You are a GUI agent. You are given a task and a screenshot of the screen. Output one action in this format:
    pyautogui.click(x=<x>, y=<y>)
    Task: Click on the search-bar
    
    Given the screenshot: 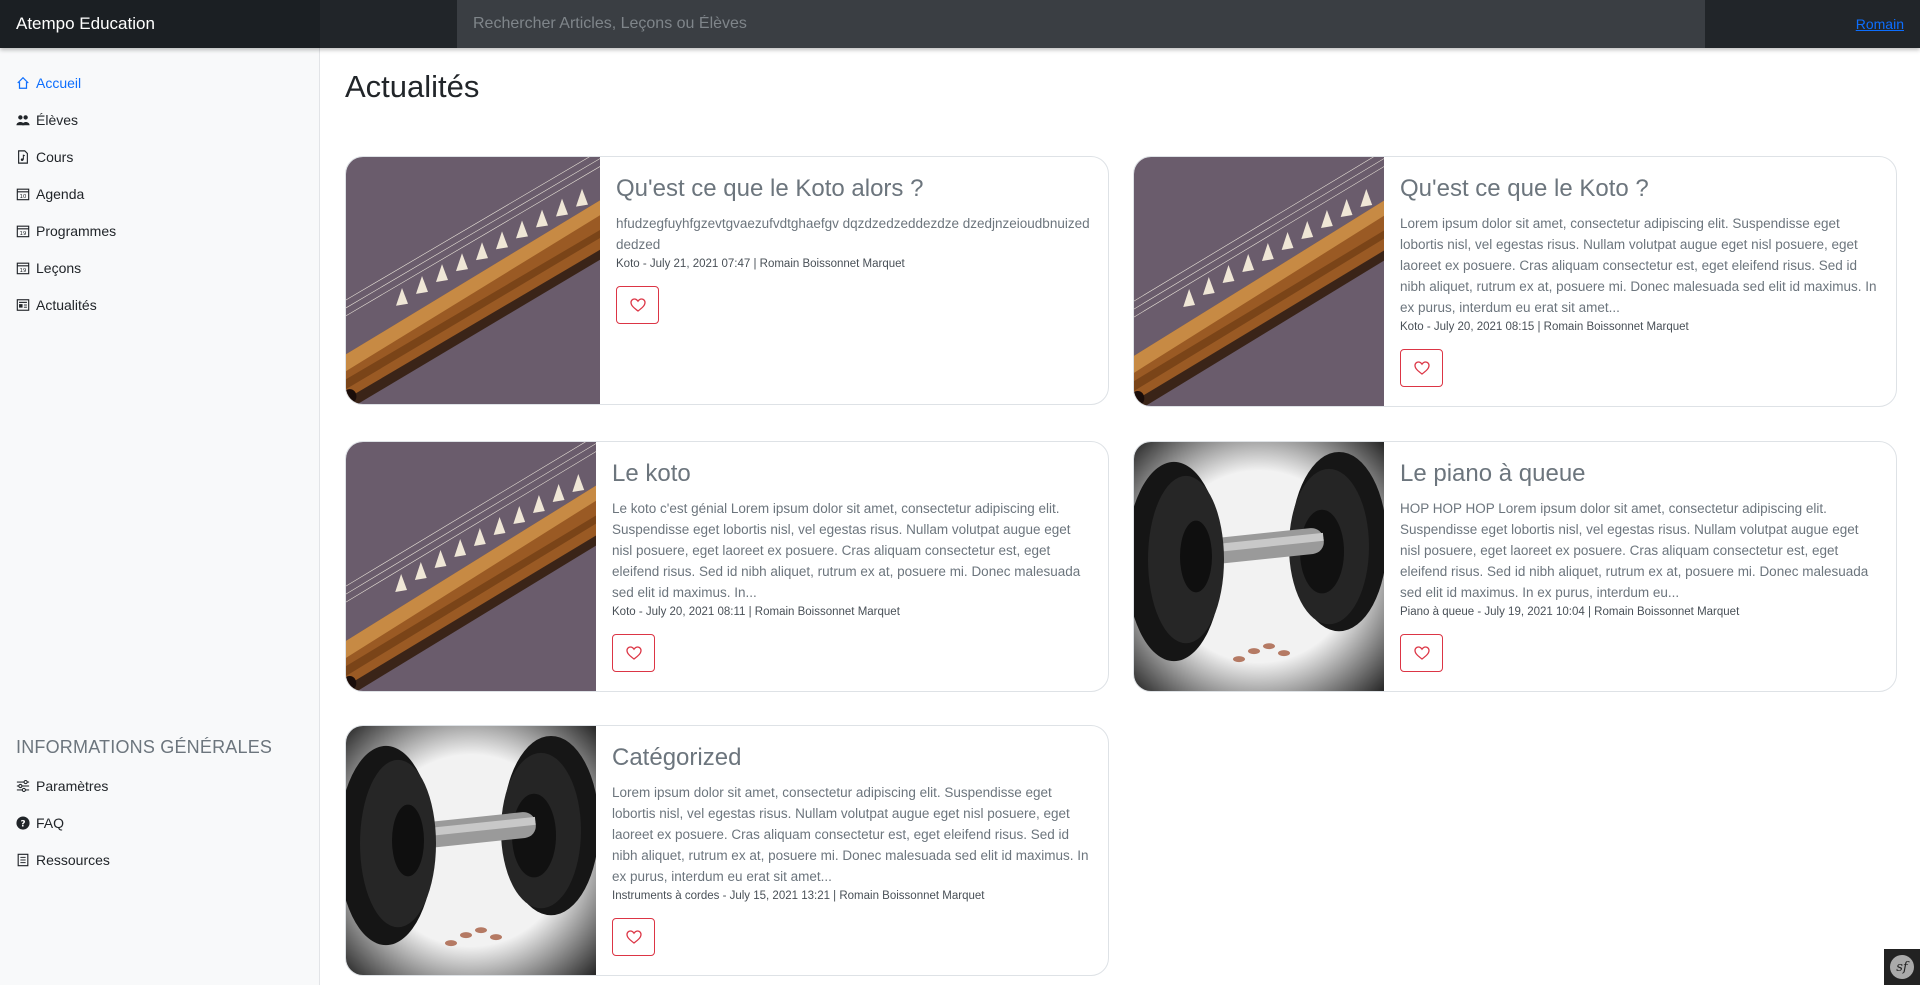 What is the action you would take?
    pyautogui.click(x=1081, y=24)
    